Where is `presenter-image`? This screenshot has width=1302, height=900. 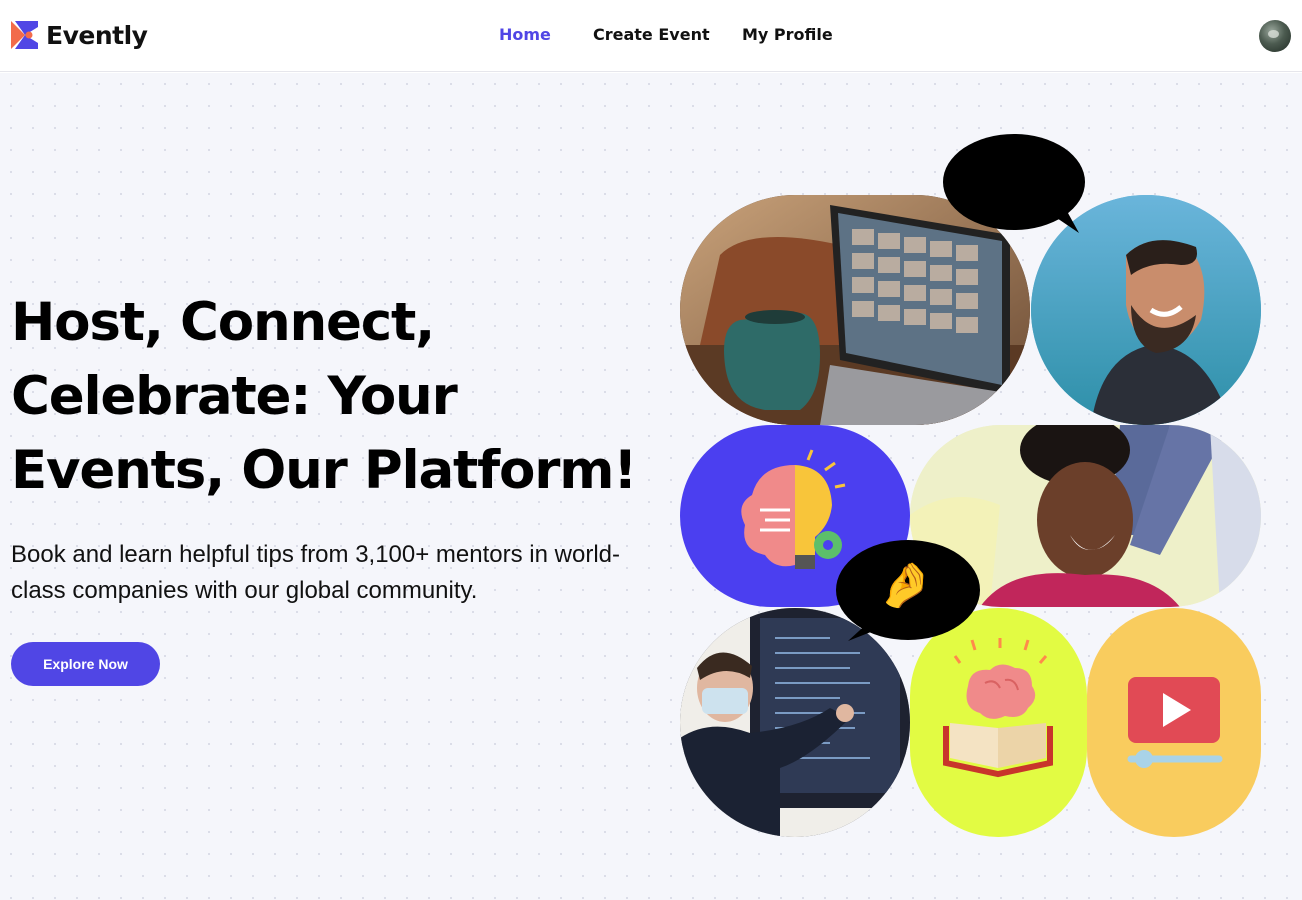 presenter-image is located at coordinates (795, 722).